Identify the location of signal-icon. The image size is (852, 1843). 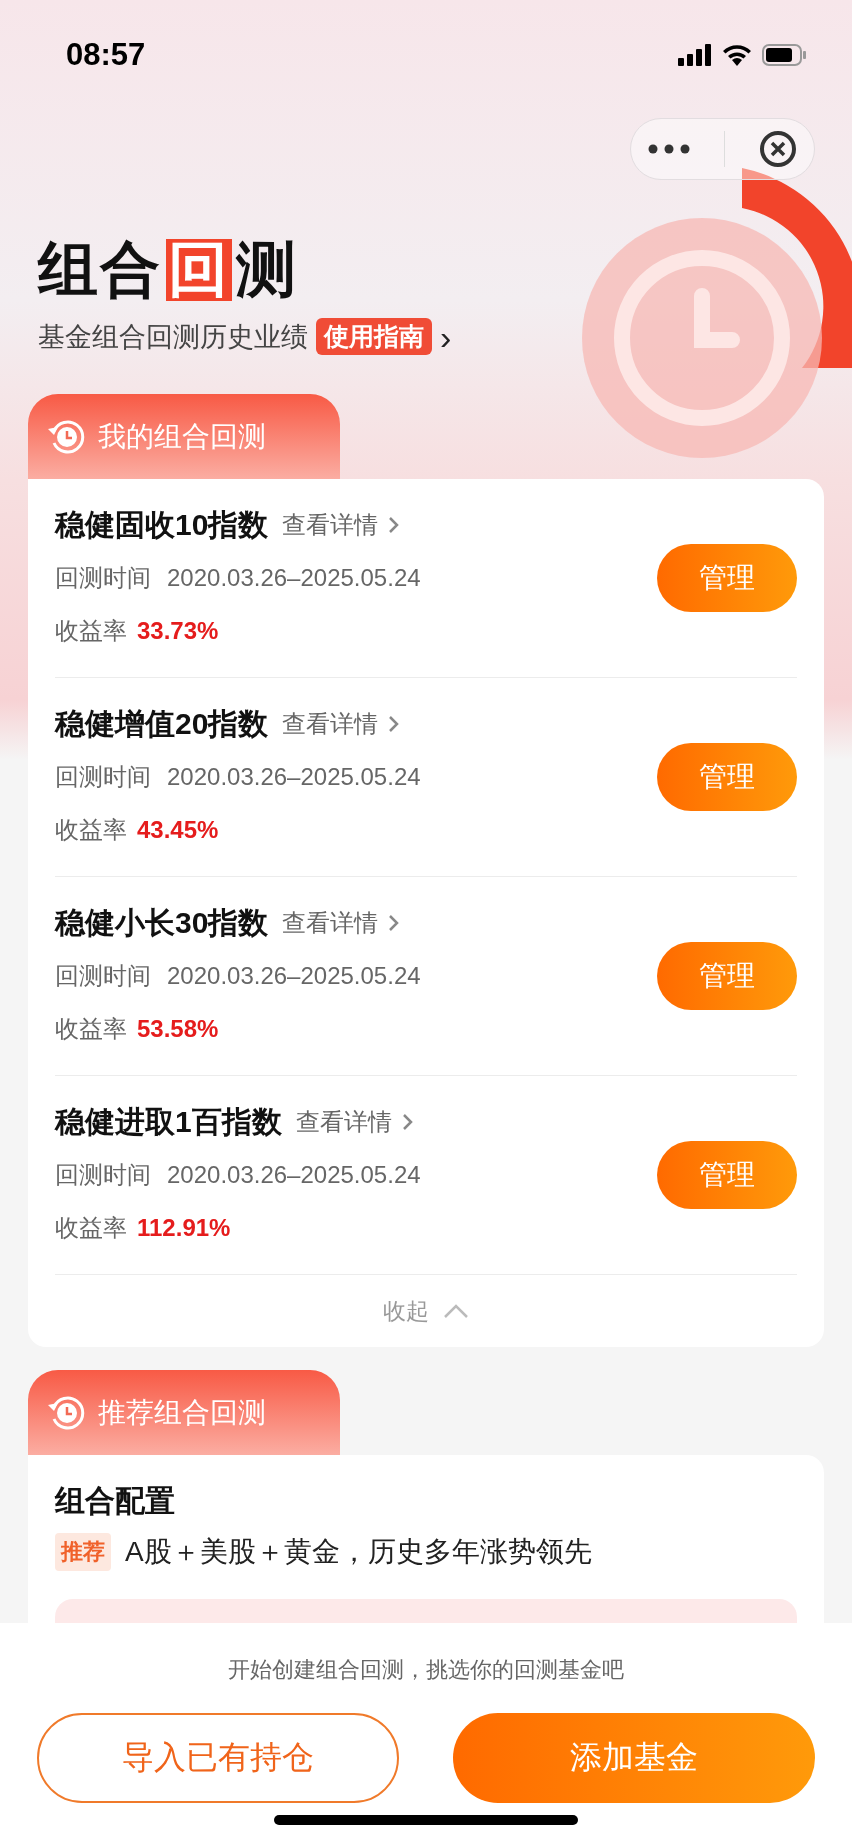
(695, 55).